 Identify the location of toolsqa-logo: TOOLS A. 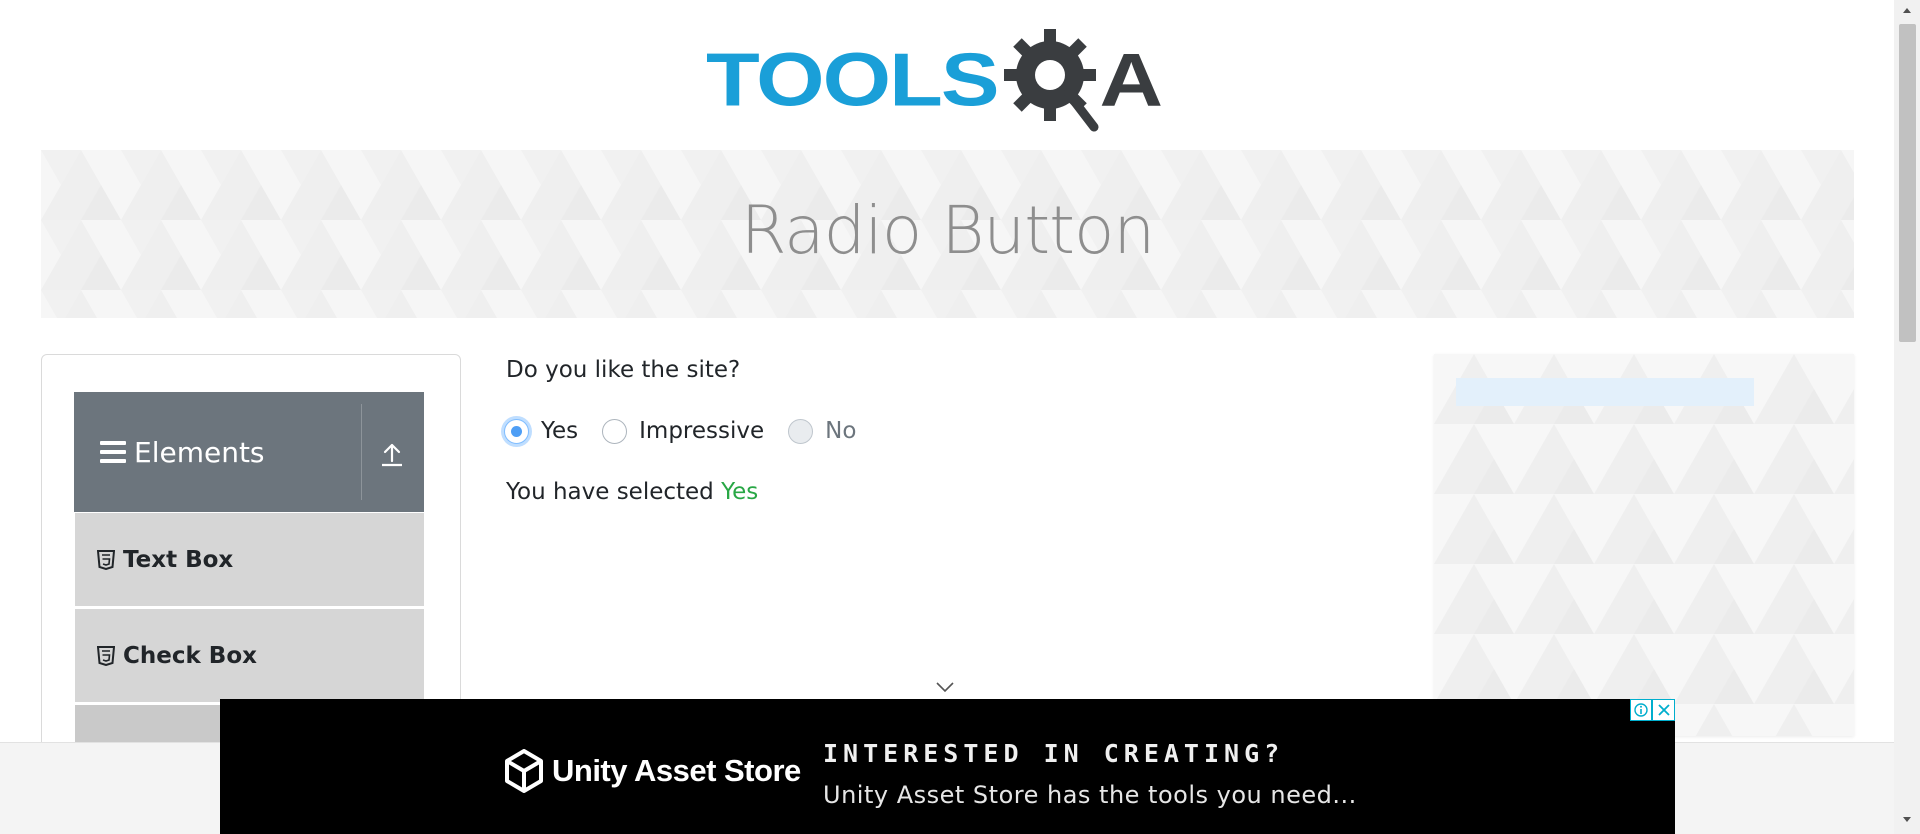
(950, 80).